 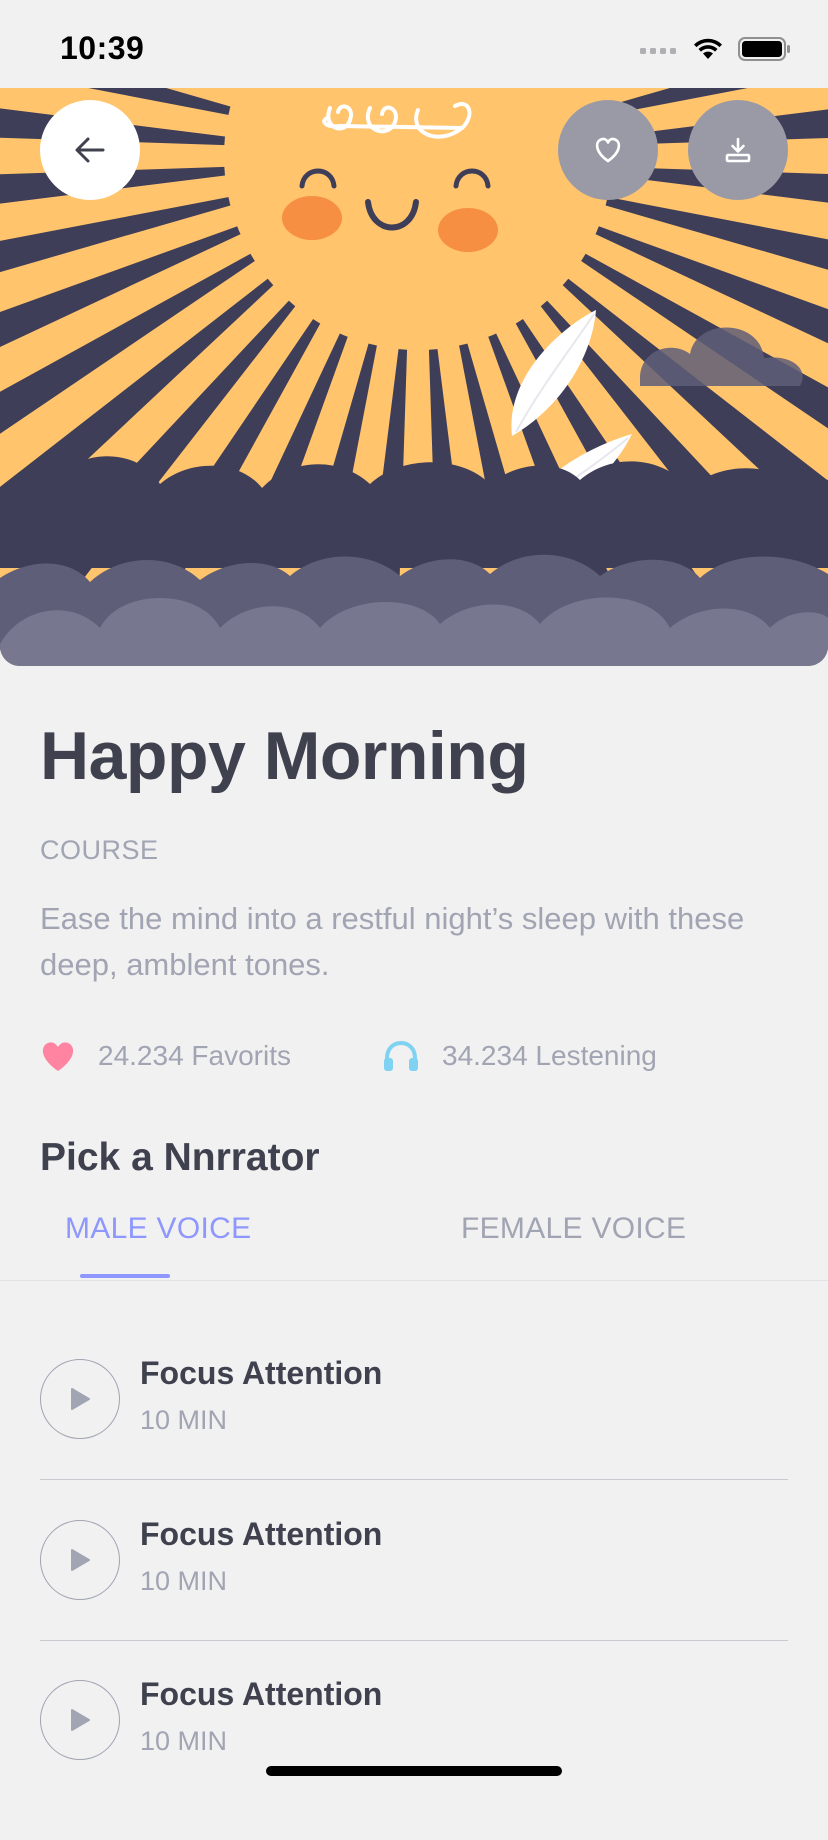 What do you see at coordinates (414, 1280) in the screenshot?
I see `tab-divider` at bounding box center [414, 1280].